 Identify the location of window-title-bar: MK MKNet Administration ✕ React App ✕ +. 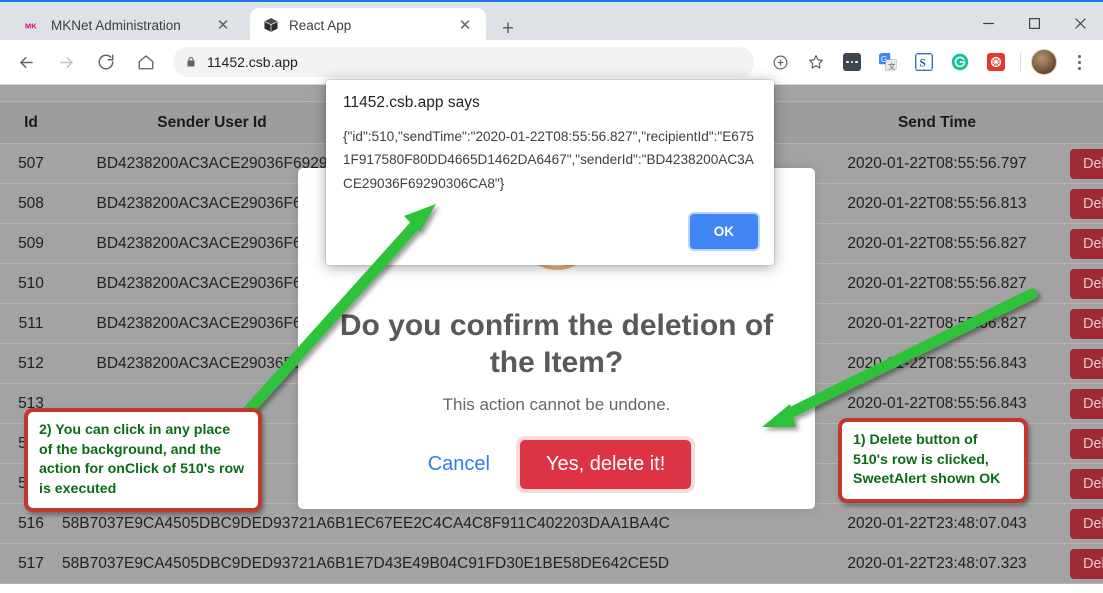
(551, 21).